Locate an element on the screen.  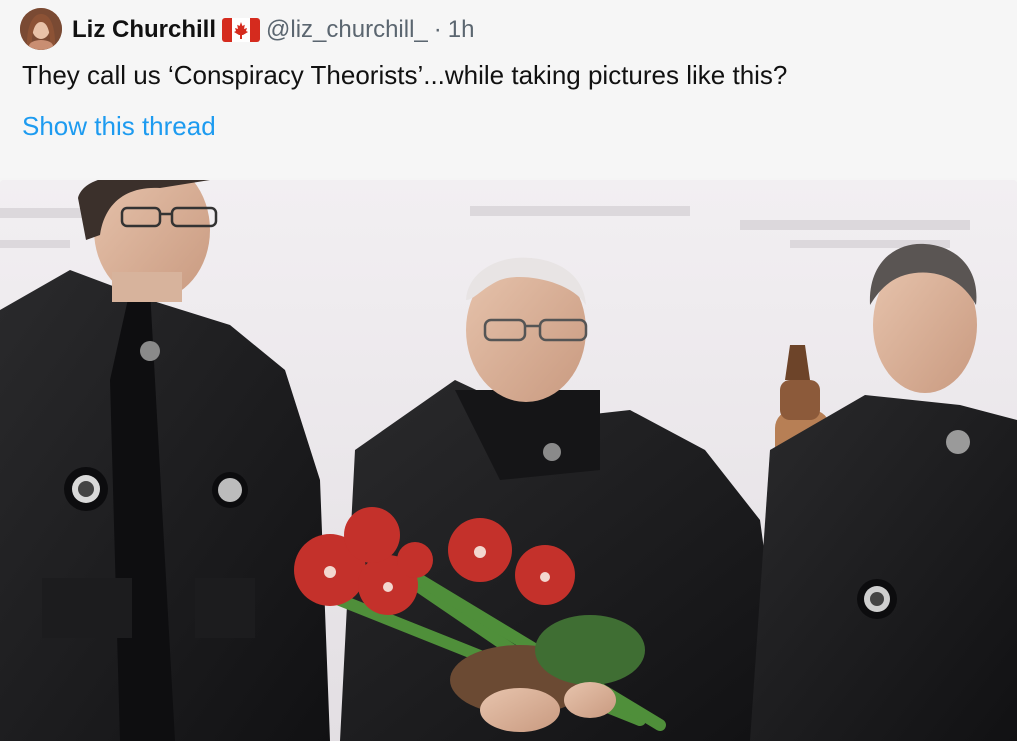
author-display-name: Liz Churchill is located at coordinates (144, 30).